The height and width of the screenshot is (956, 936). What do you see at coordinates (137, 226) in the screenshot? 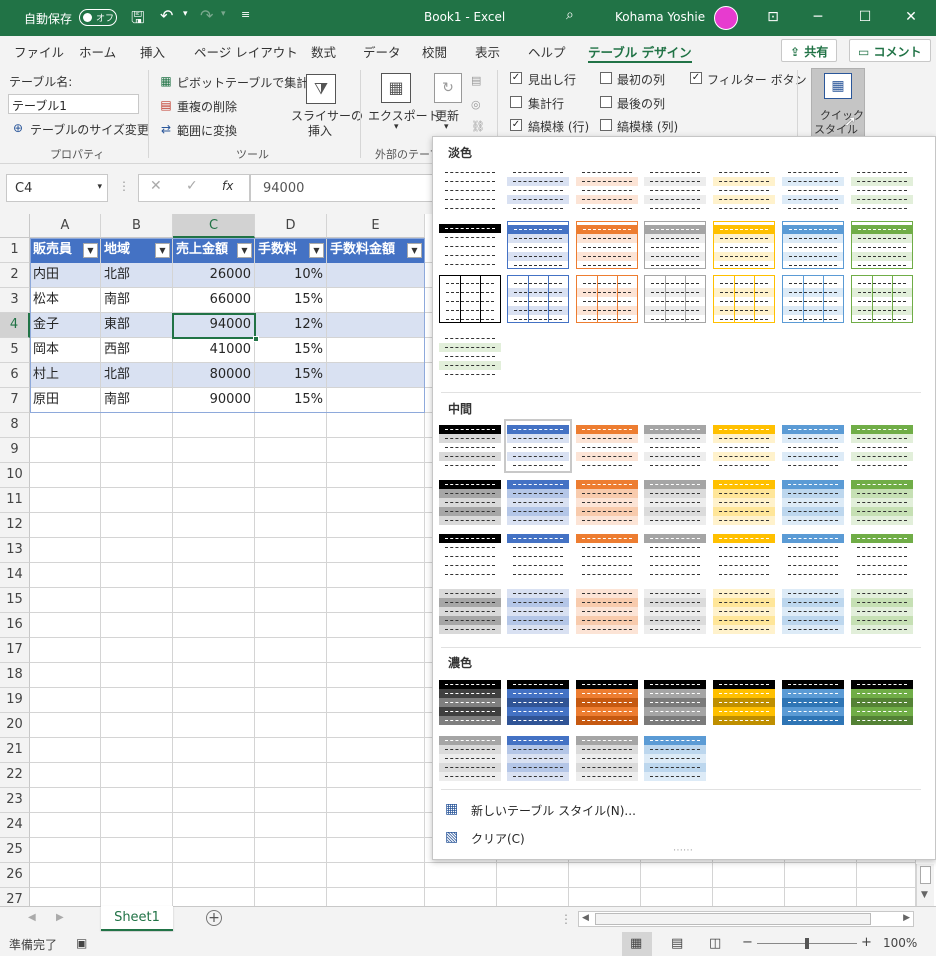
I see `column-header-b: B` at bounding box center [137, 226].